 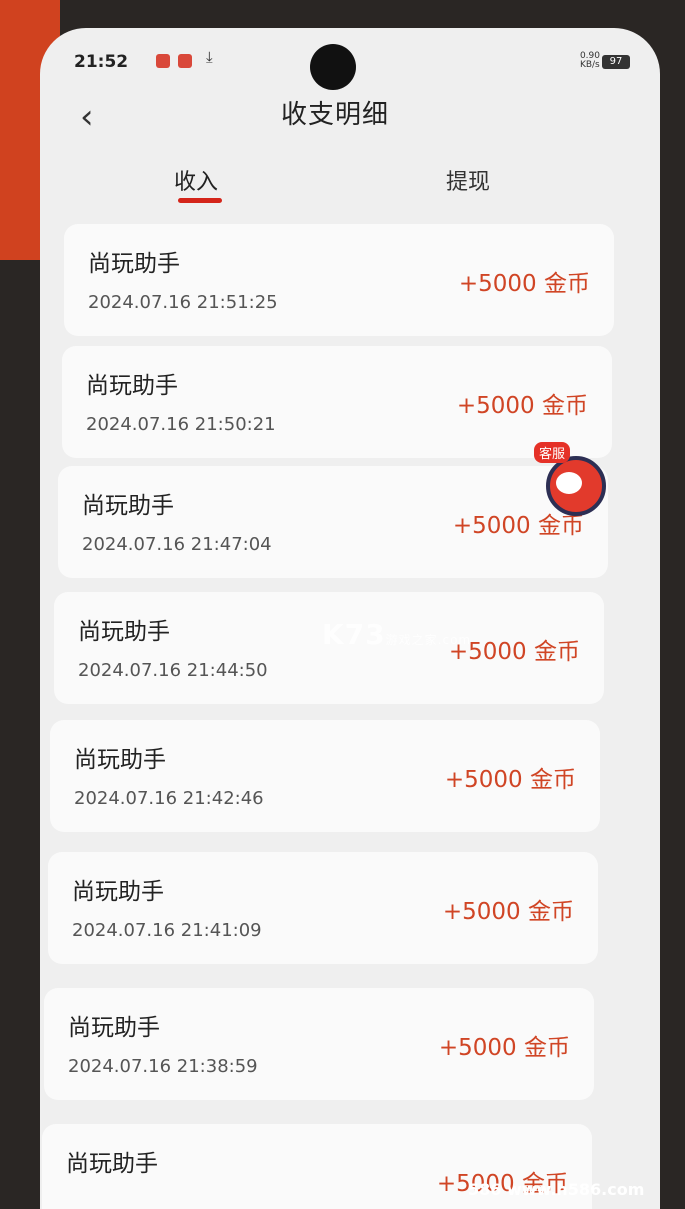 What do you see at coordinates (169, 798) in the screenshot?
I see `record-time: 2024.07.16 21:42:46` at bounding box center [169, 798].